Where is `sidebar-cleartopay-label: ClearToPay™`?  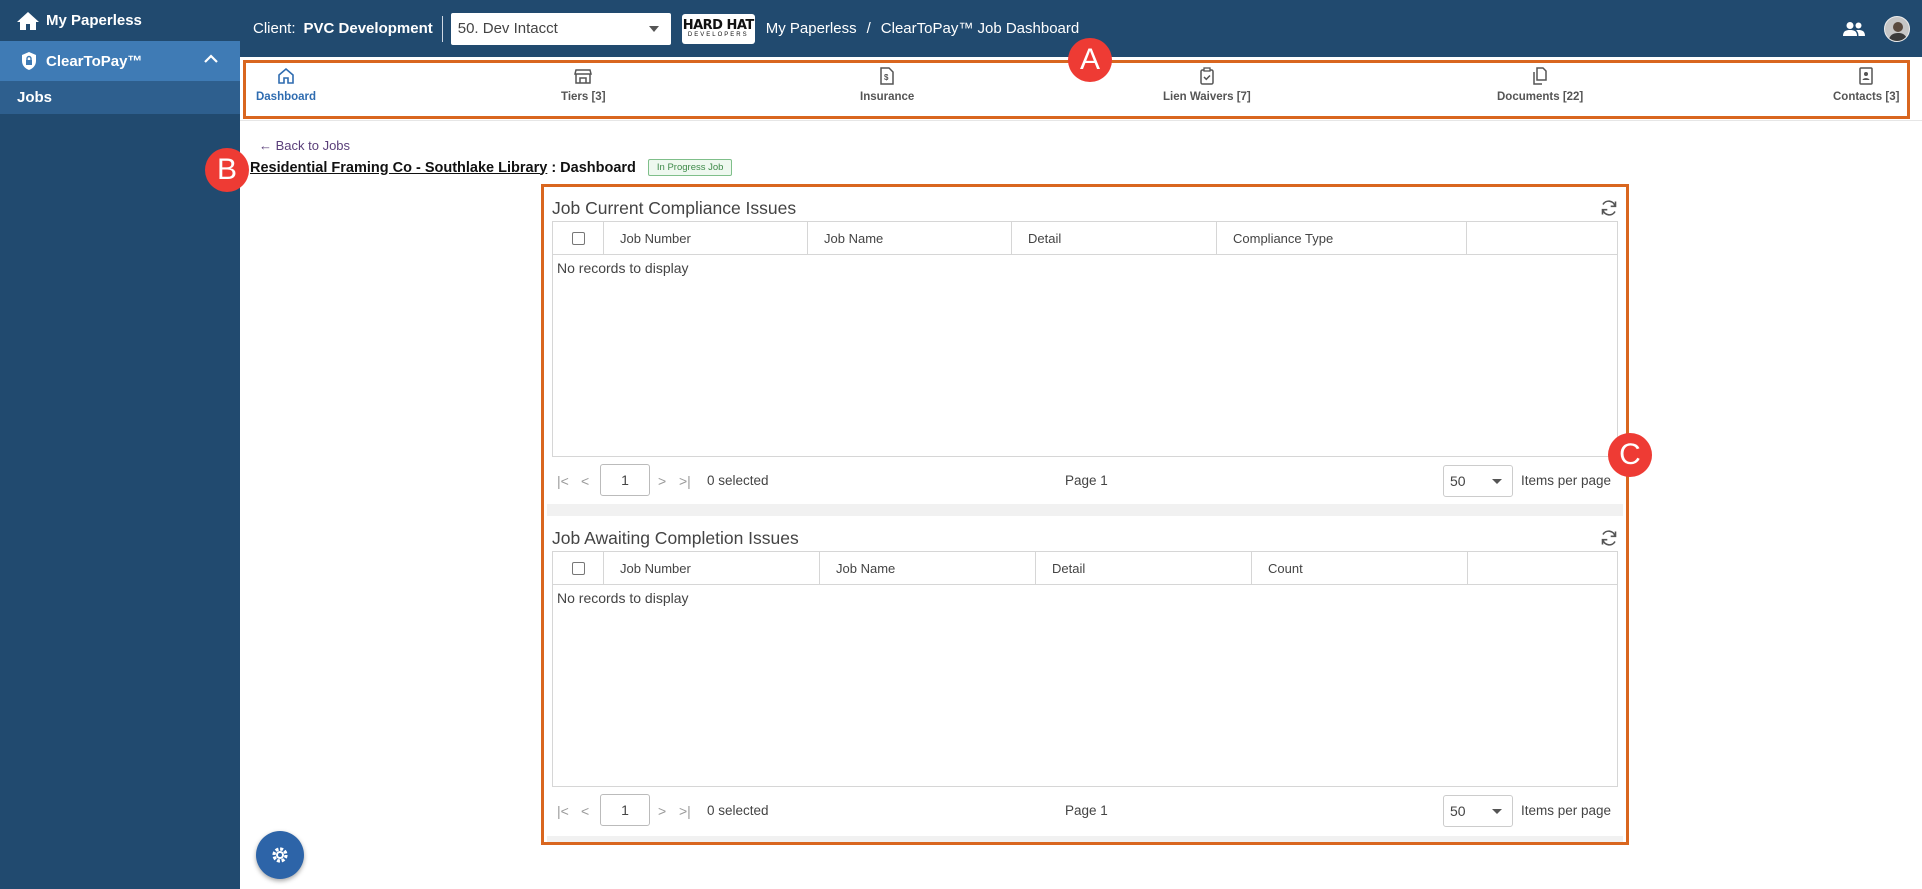 sidebar-cleartopay-label: ClearToPay™ is located at coordinates (94, 61).